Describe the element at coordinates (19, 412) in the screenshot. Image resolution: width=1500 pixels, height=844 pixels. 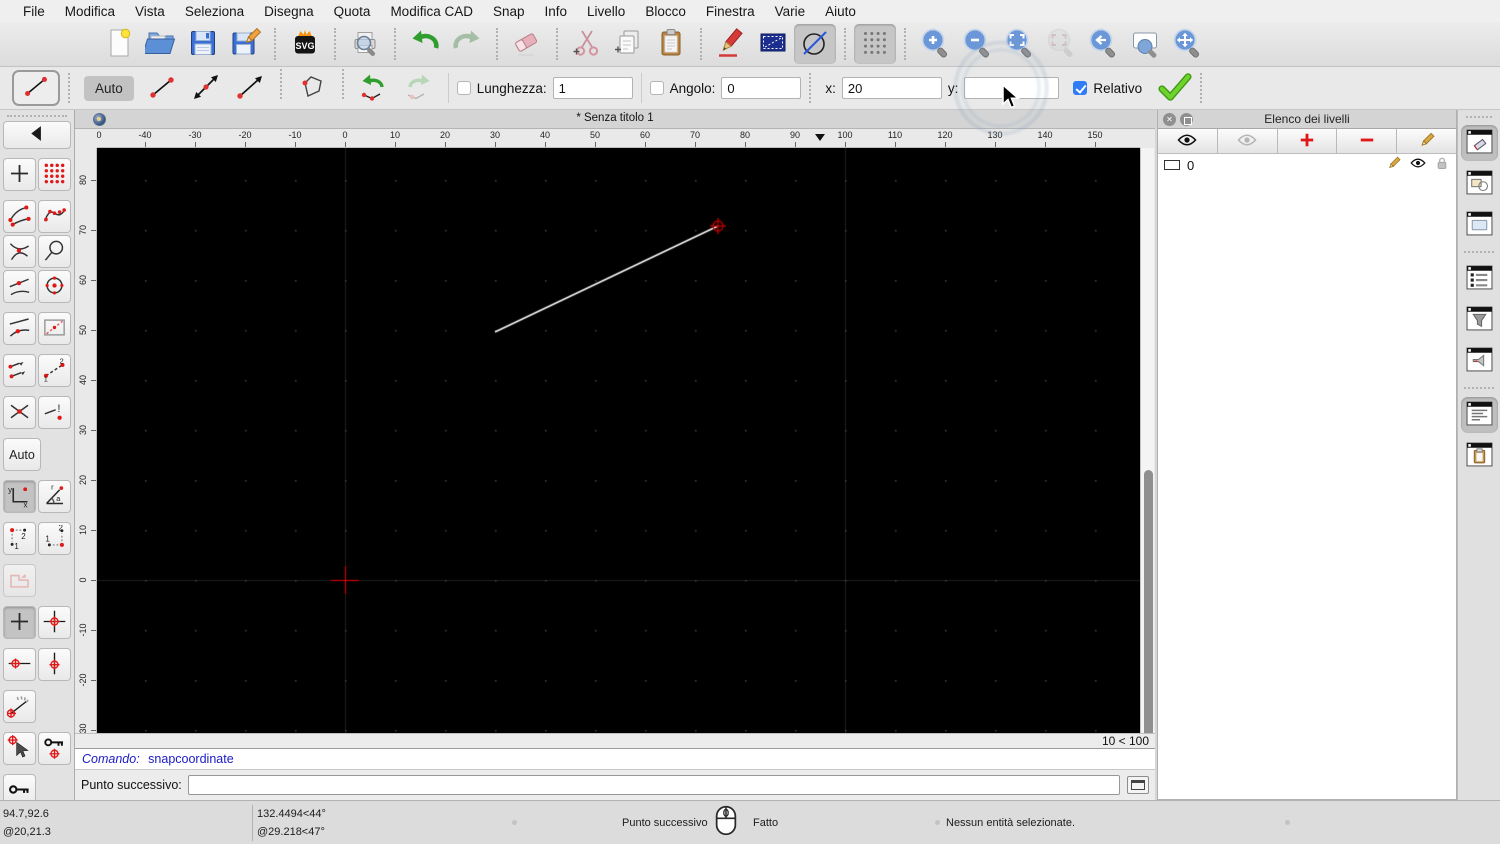
I see `snap-intersection-manual-button` at that location.